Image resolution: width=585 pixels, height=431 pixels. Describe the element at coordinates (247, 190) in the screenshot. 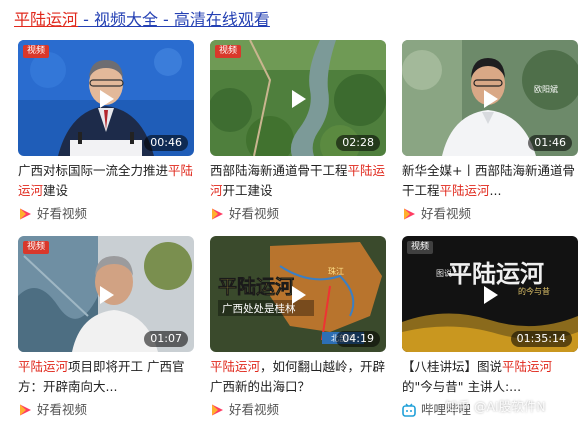

I see `title-text: 开工建设` at that location.